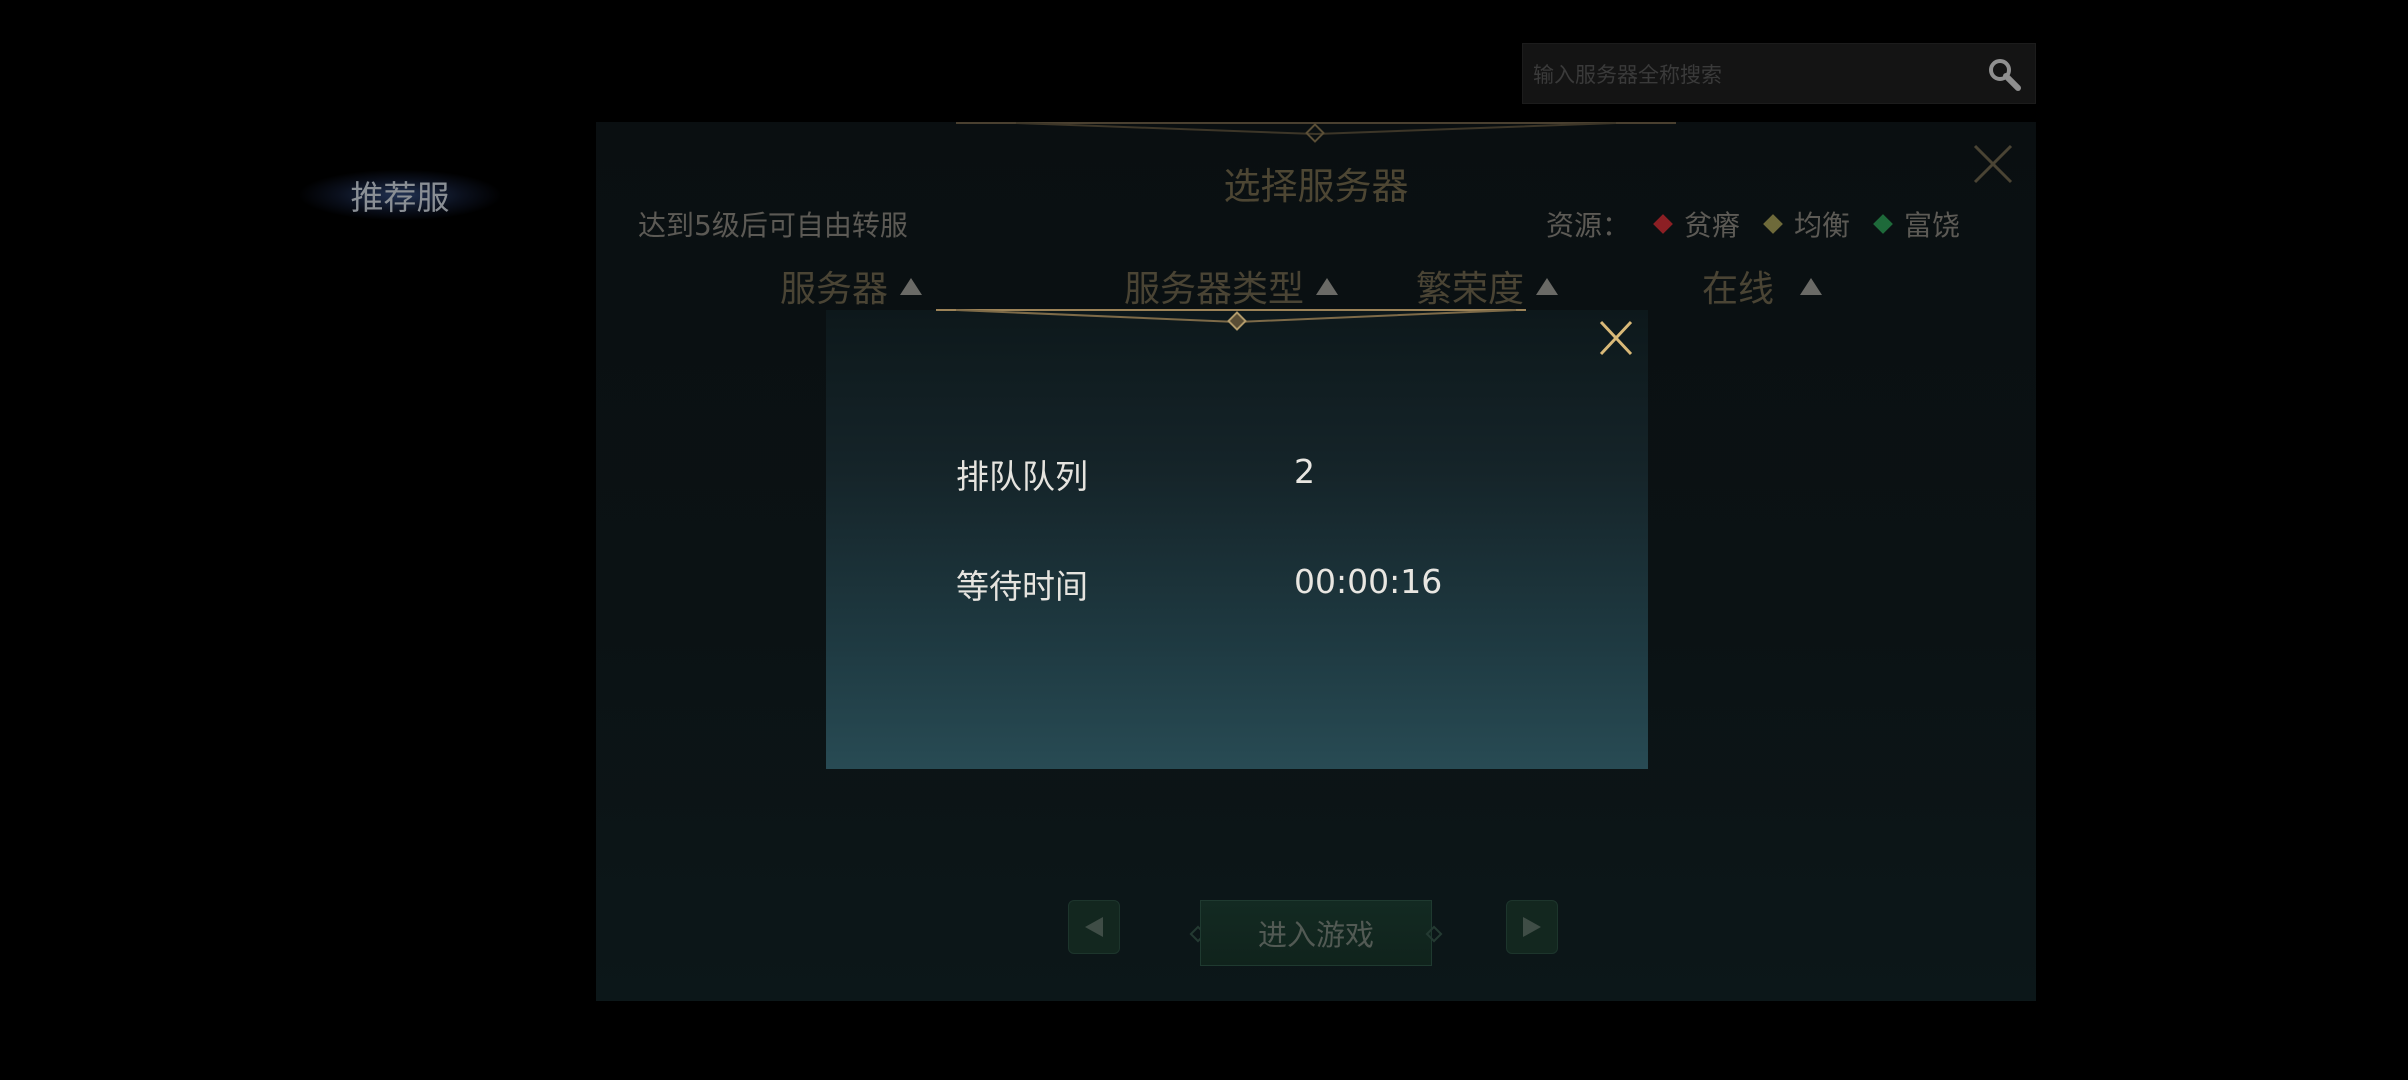  Describe the element at coordinates (1753, 74) in the screenshot. I see `server-search-input` at that location.